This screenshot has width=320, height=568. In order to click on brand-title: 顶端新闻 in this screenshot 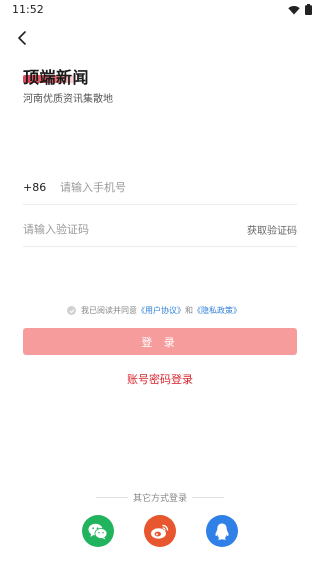, I will do `click(56, 77)`.